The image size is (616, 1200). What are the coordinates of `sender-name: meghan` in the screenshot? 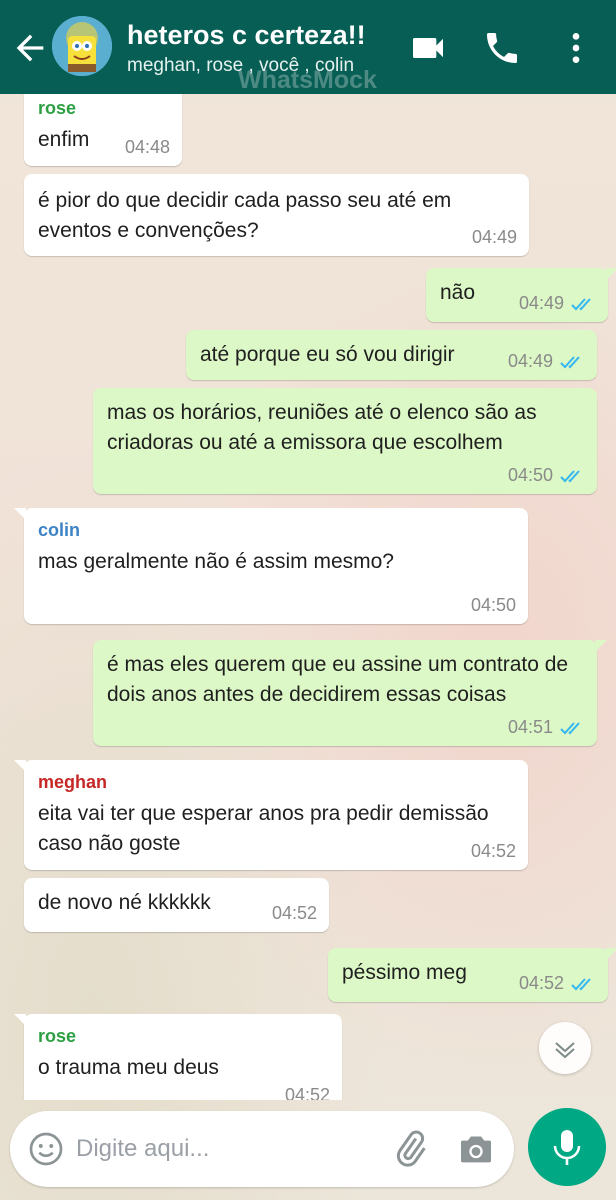 It's located at (73, 782).